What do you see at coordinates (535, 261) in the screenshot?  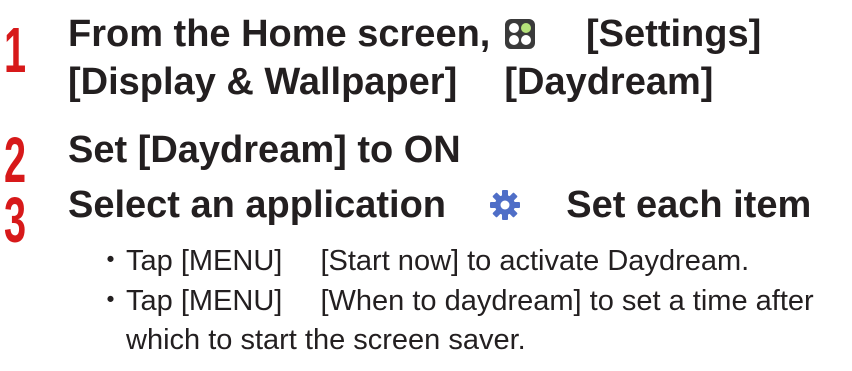 I see `note-1-text-b: [Start now] to activate Daydream.` at bounding box center [535, 261].